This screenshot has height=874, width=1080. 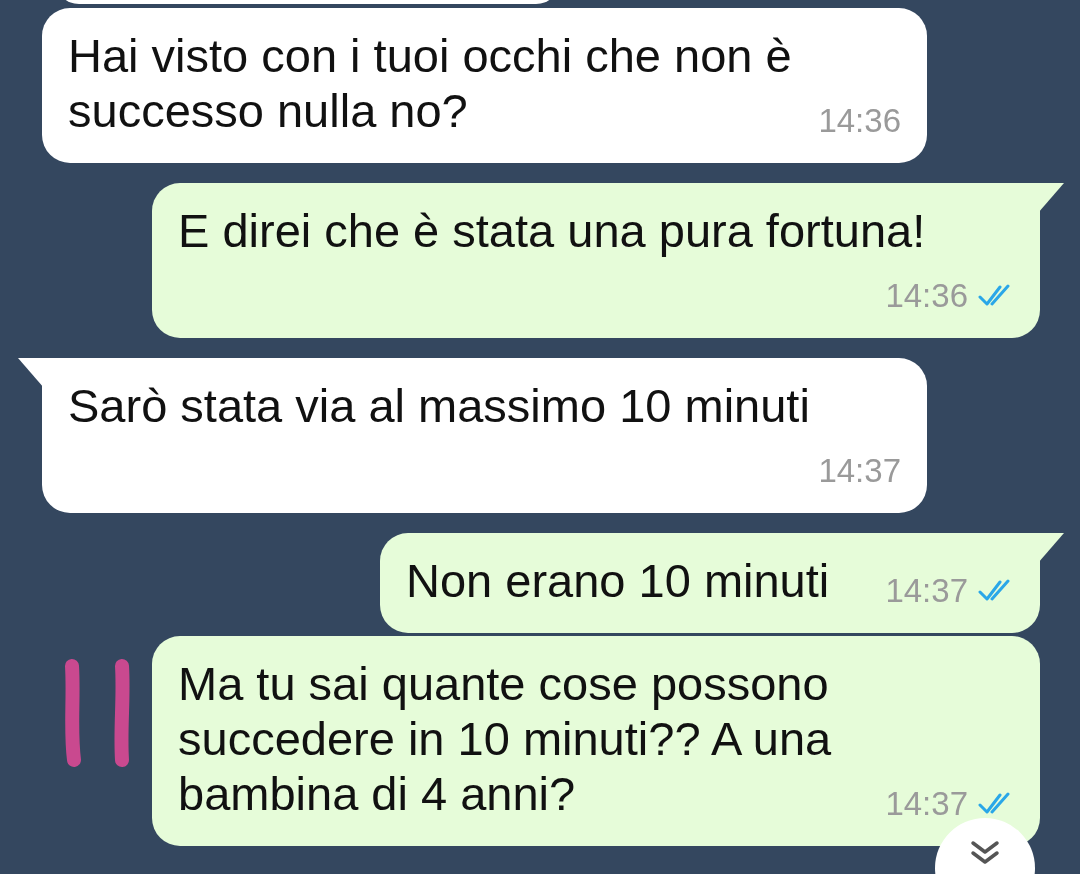 I want to click on message-bubble: Non erano 10 minuti 14:37, so click(x=710, y=583).